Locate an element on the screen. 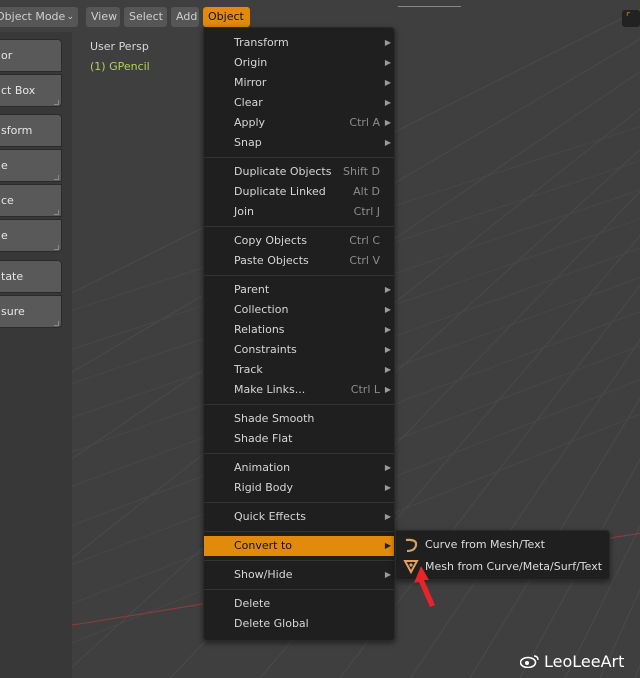 The width and height of the screenshot is (640, 678). active-object-label: (1) GPencil is located at coordinates (120, 66).